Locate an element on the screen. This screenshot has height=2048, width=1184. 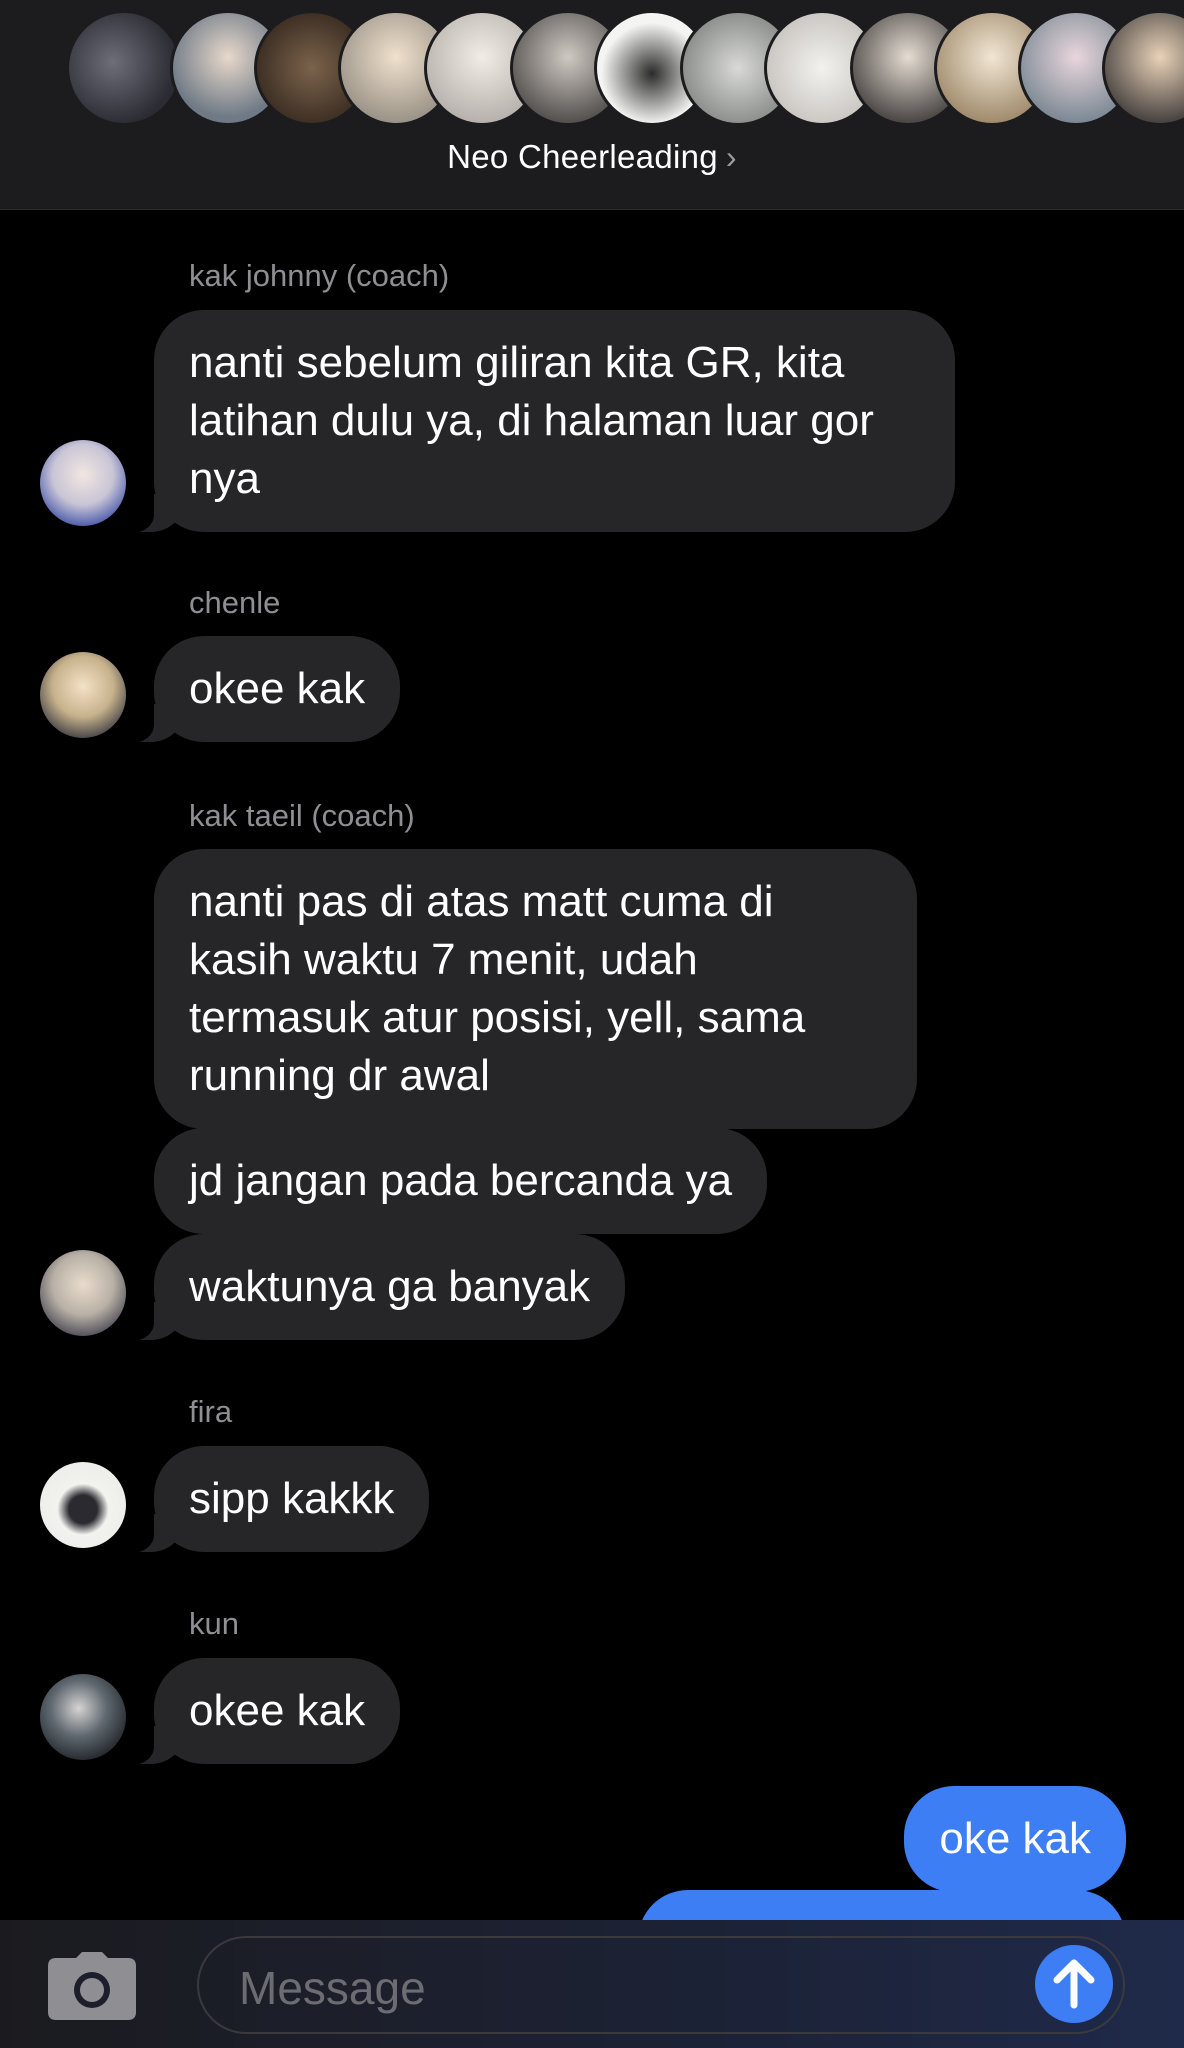
sender-name: kak johnny (coach) is located at coordinates (319, 275).